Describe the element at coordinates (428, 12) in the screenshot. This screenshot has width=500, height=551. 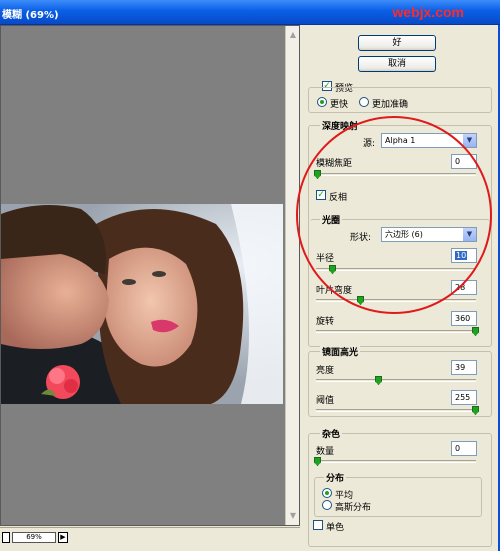
I see `watermark: webjx.com` at that location.